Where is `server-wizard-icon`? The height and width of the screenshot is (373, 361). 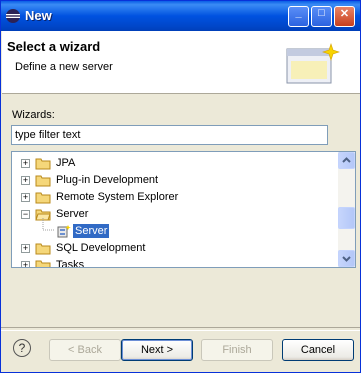
server-wizard-icon is located at coordinates (64, 231).